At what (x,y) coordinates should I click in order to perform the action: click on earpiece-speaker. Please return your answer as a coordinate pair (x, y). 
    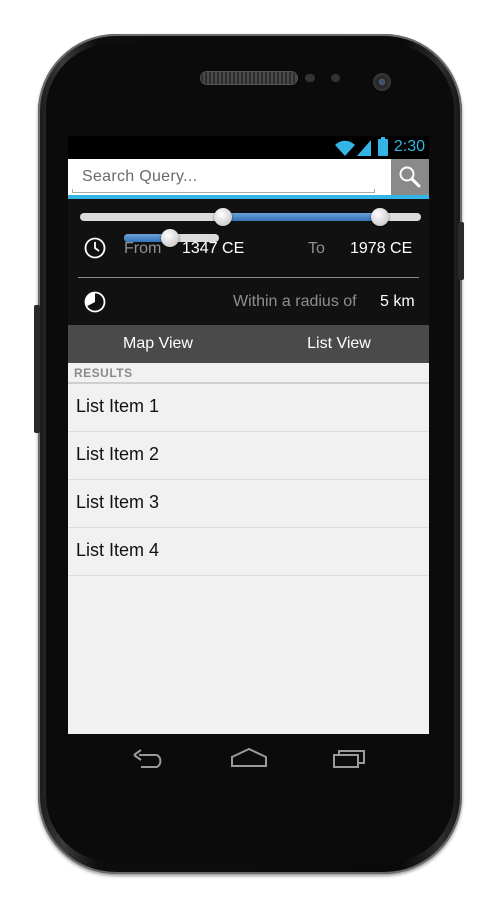
    Looking at the image, I should click on (249, 78).